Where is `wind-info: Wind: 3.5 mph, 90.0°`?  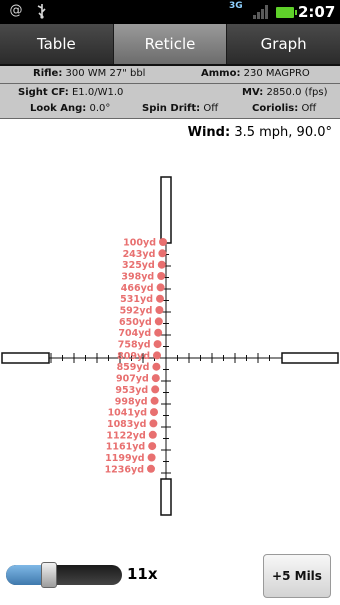
wind-info: Wind: 3.5 mph, 90.0° is located at coordinates (260, 132).